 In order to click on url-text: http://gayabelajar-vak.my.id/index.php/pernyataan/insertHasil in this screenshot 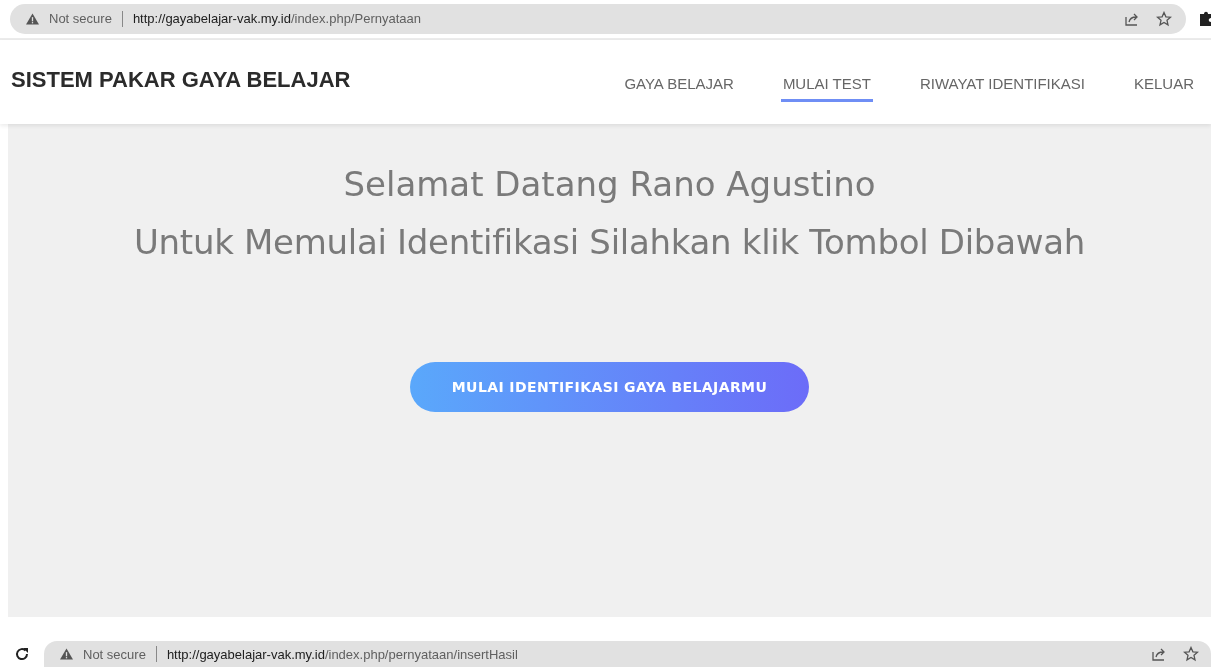, I will do `click(342, 654)`.